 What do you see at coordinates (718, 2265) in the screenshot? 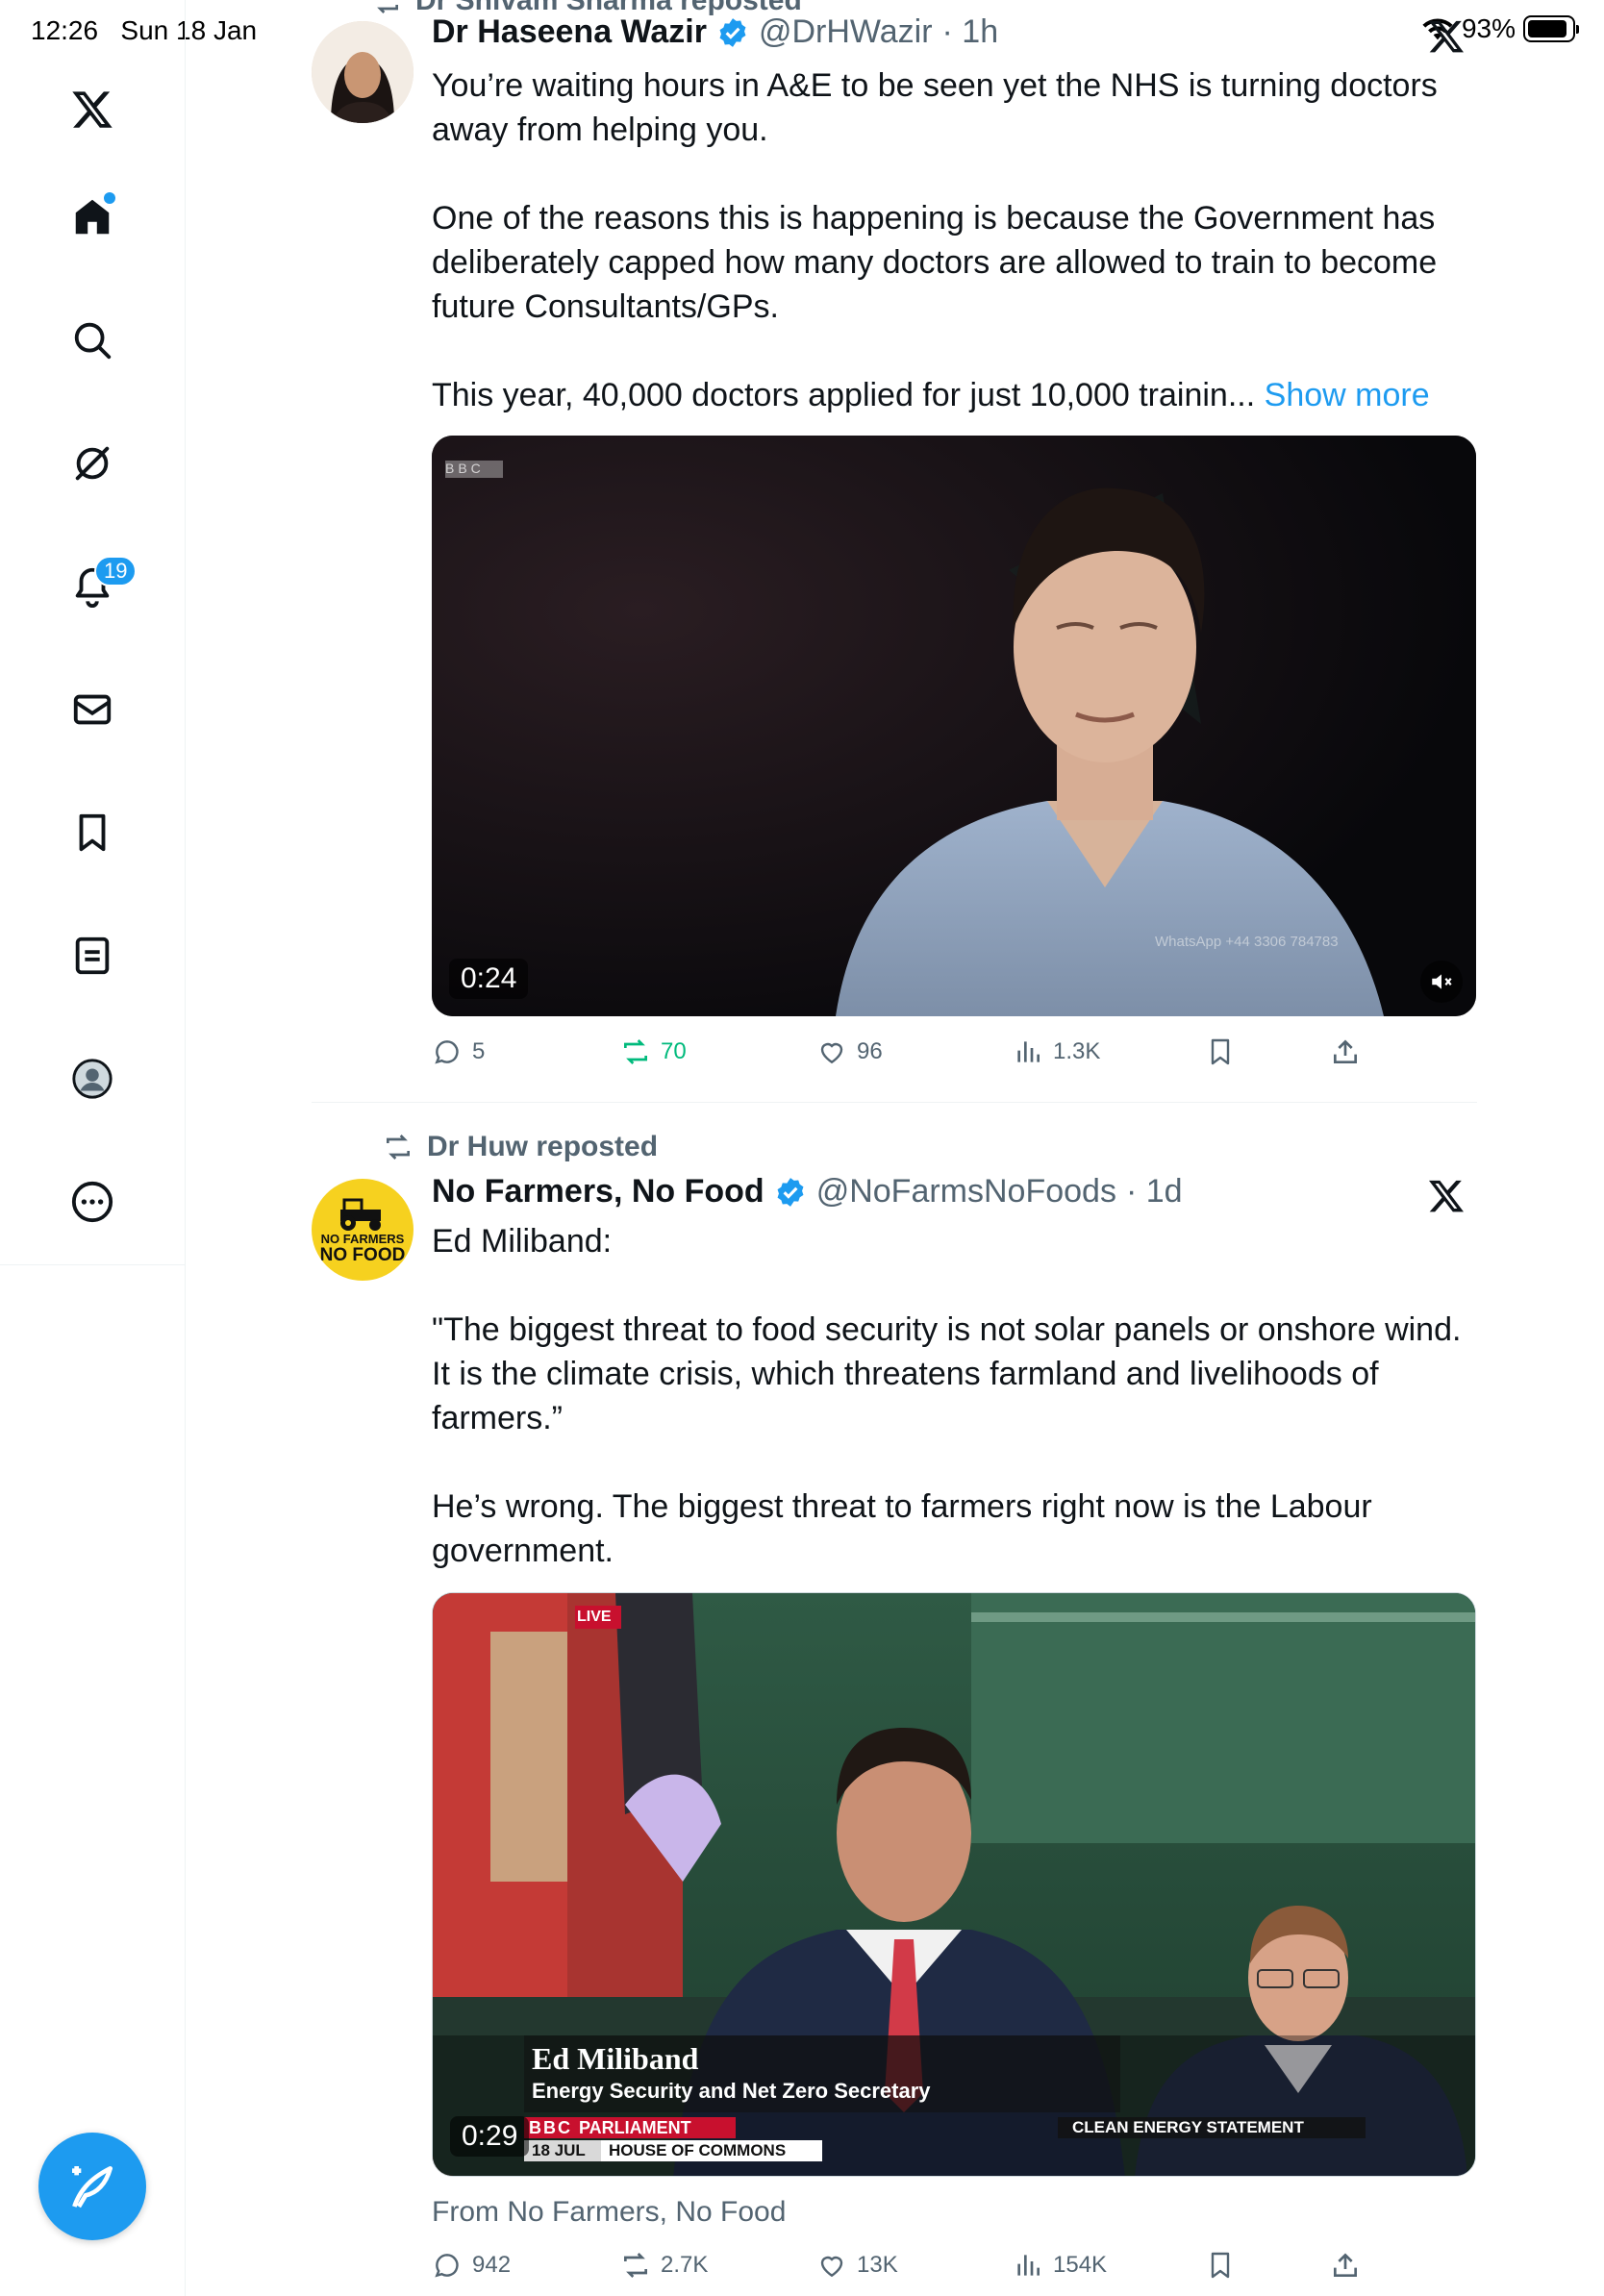
I see `repost-button: 2.7K` at bounding box center [718, 2265].